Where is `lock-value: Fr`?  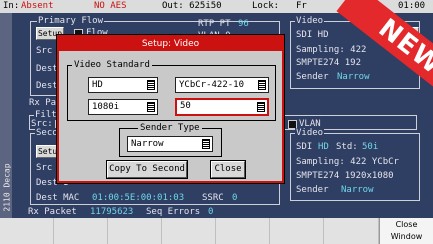
lock-value: Fr is located at coordinates (301, 6).